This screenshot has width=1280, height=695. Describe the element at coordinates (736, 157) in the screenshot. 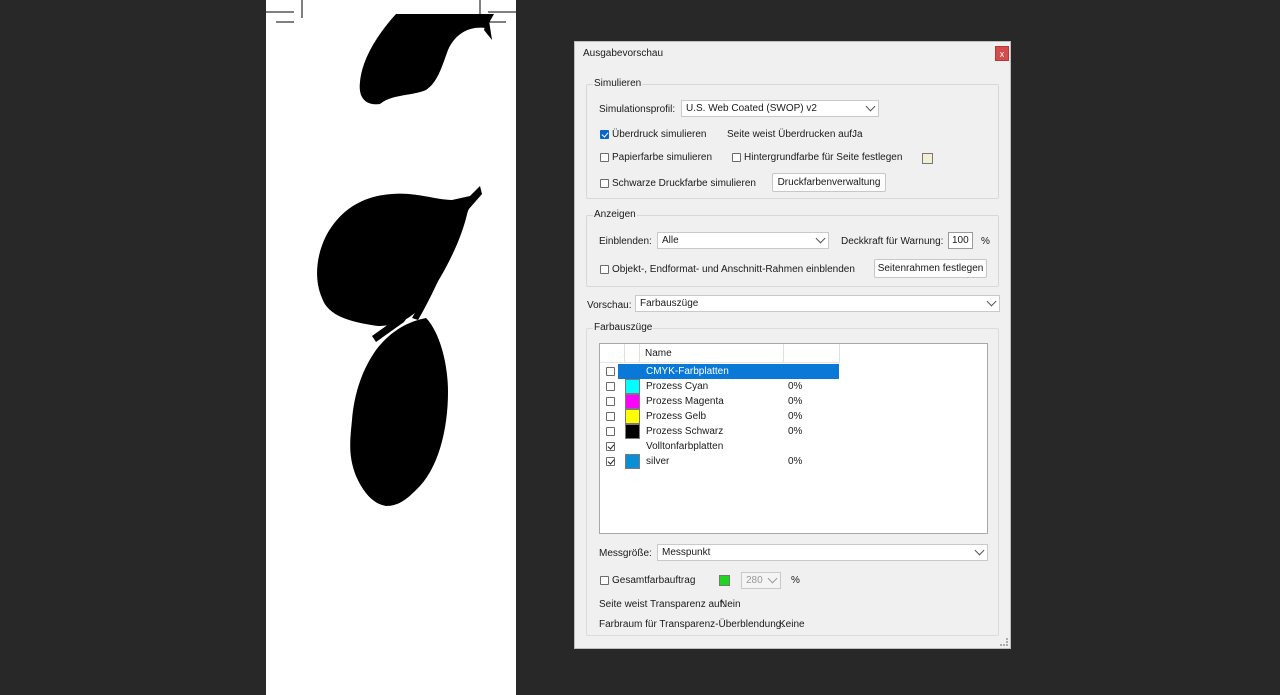

I see `page-background-checkbox` at that location.